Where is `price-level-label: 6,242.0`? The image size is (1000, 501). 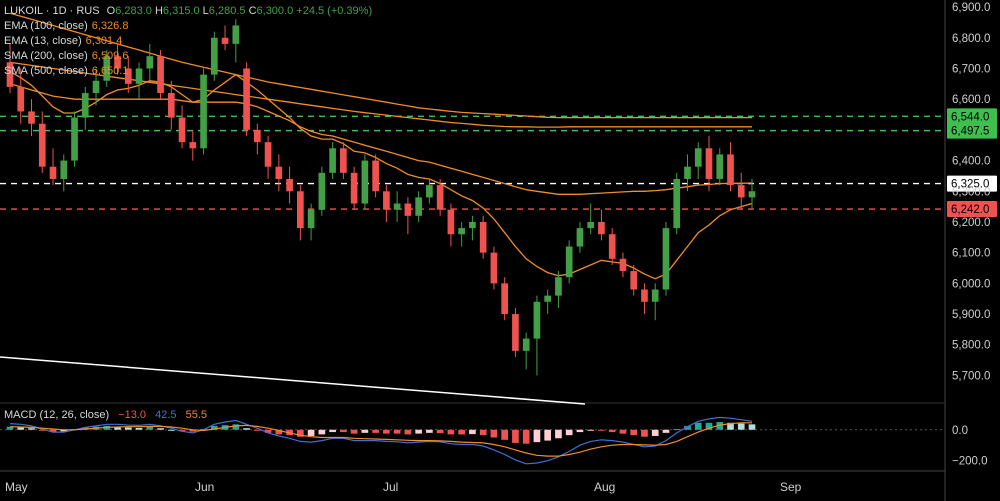 price-level-label: 6,242.0 is located at coordinates (970, 210).